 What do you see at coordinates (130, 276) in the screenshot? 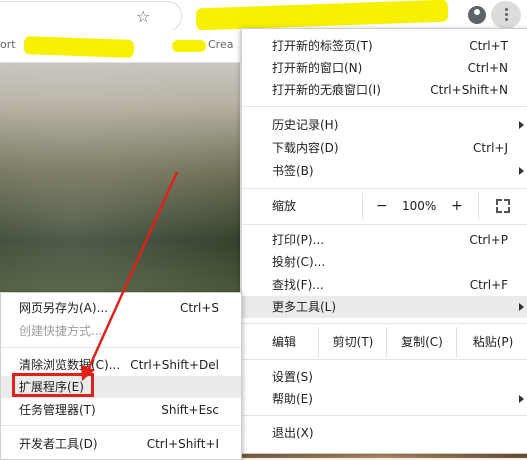
I see `annotation-arrow` at bounding box center [130, 276].